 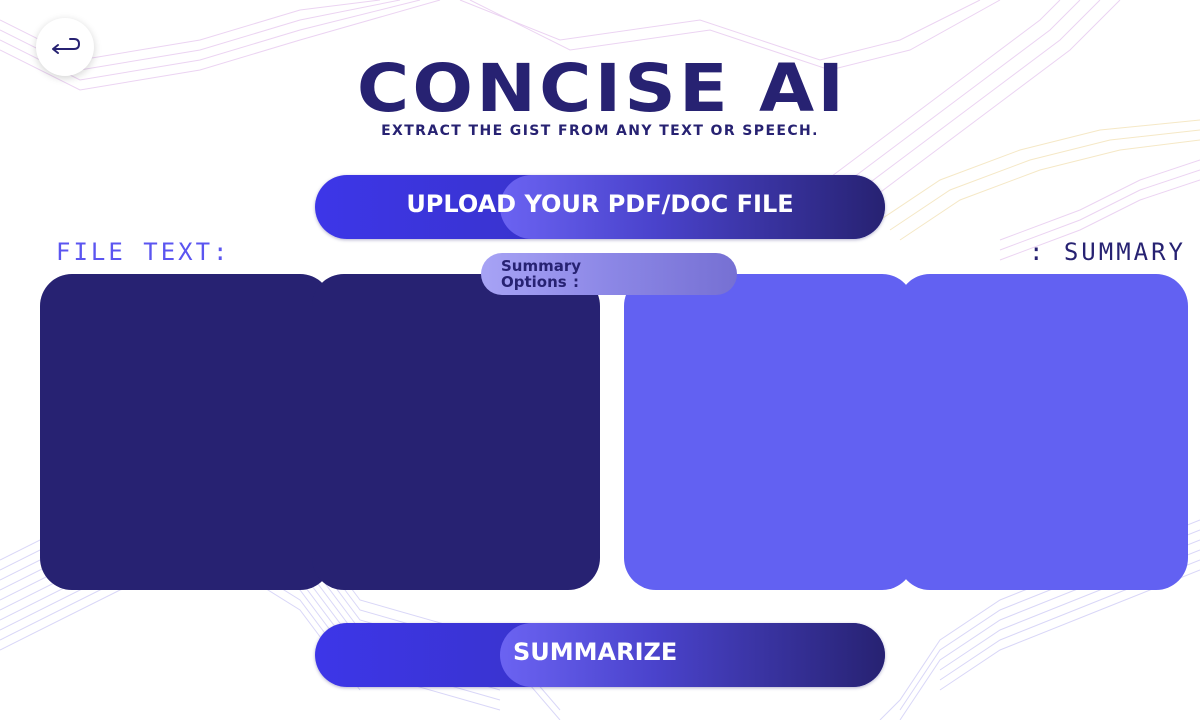 I want to click on back-button, so click(x=65, y=47).